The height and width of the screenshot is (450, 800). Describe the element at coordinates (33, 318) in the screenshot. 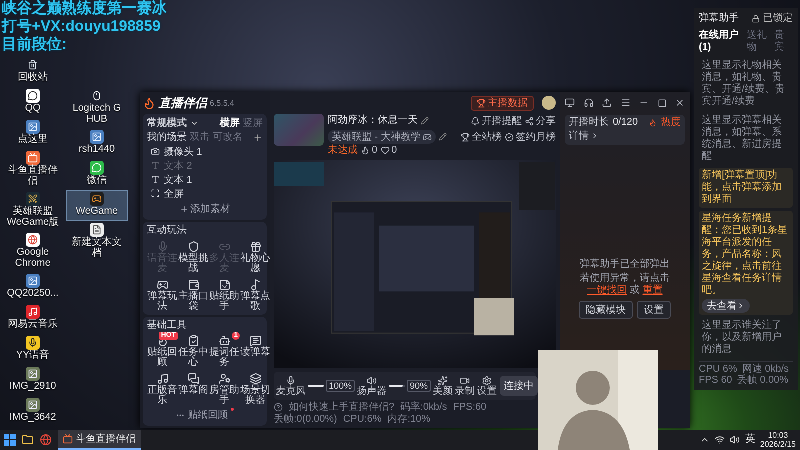

I see `desktop-shortcut: 网易云音乐` at that location.